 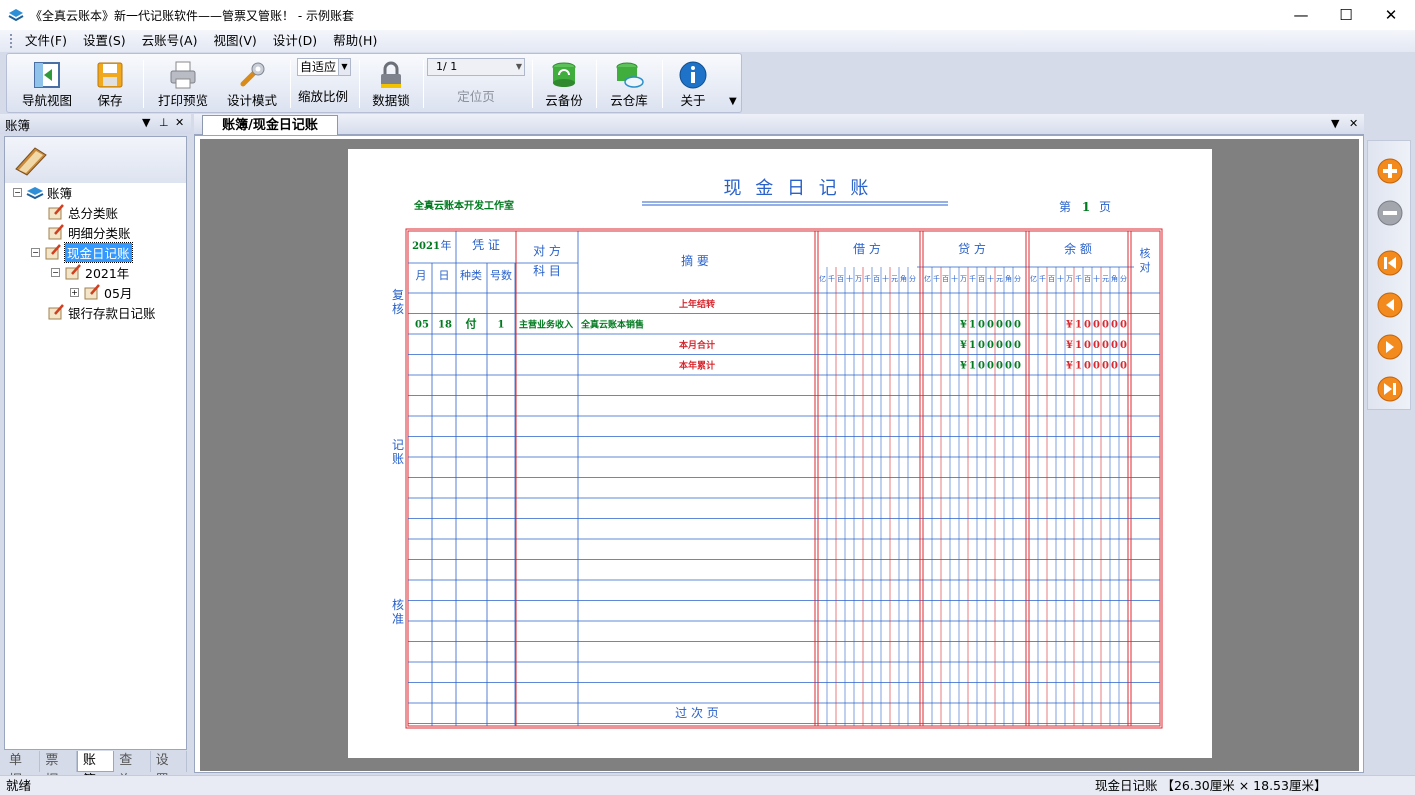 I want to click on left-panel-title: 账簿, so click(x=18, y=125).